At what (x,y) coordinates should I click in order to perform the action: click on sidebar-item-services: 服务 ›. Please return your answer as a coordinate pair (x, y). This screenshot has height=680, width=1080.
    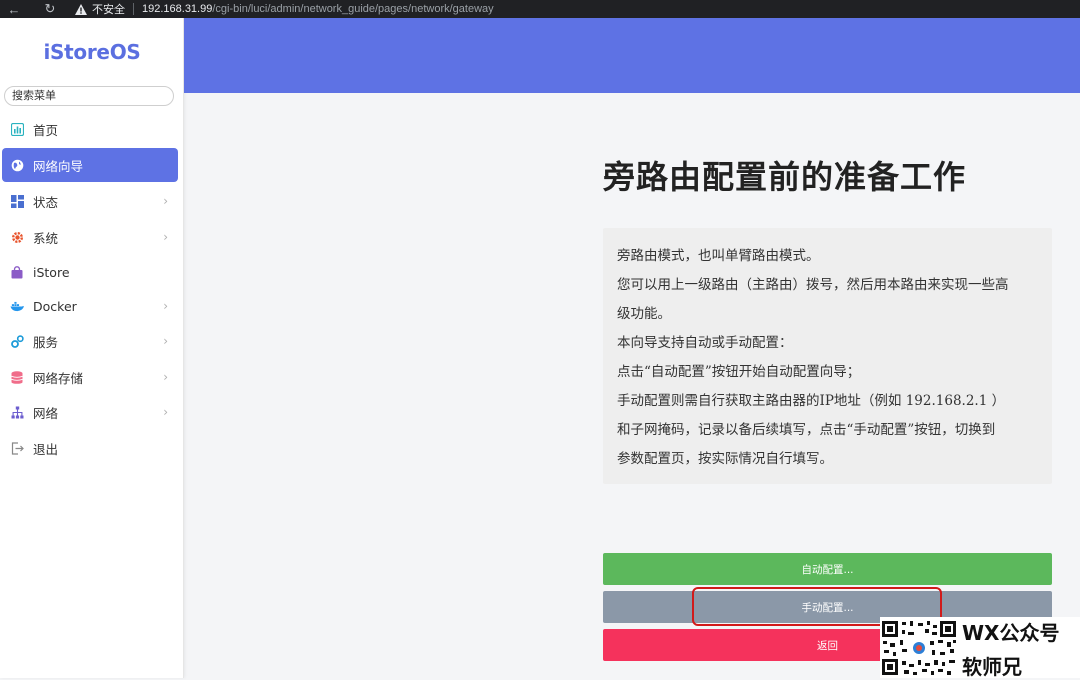
    Looking at the image, I should click on (90, 341).